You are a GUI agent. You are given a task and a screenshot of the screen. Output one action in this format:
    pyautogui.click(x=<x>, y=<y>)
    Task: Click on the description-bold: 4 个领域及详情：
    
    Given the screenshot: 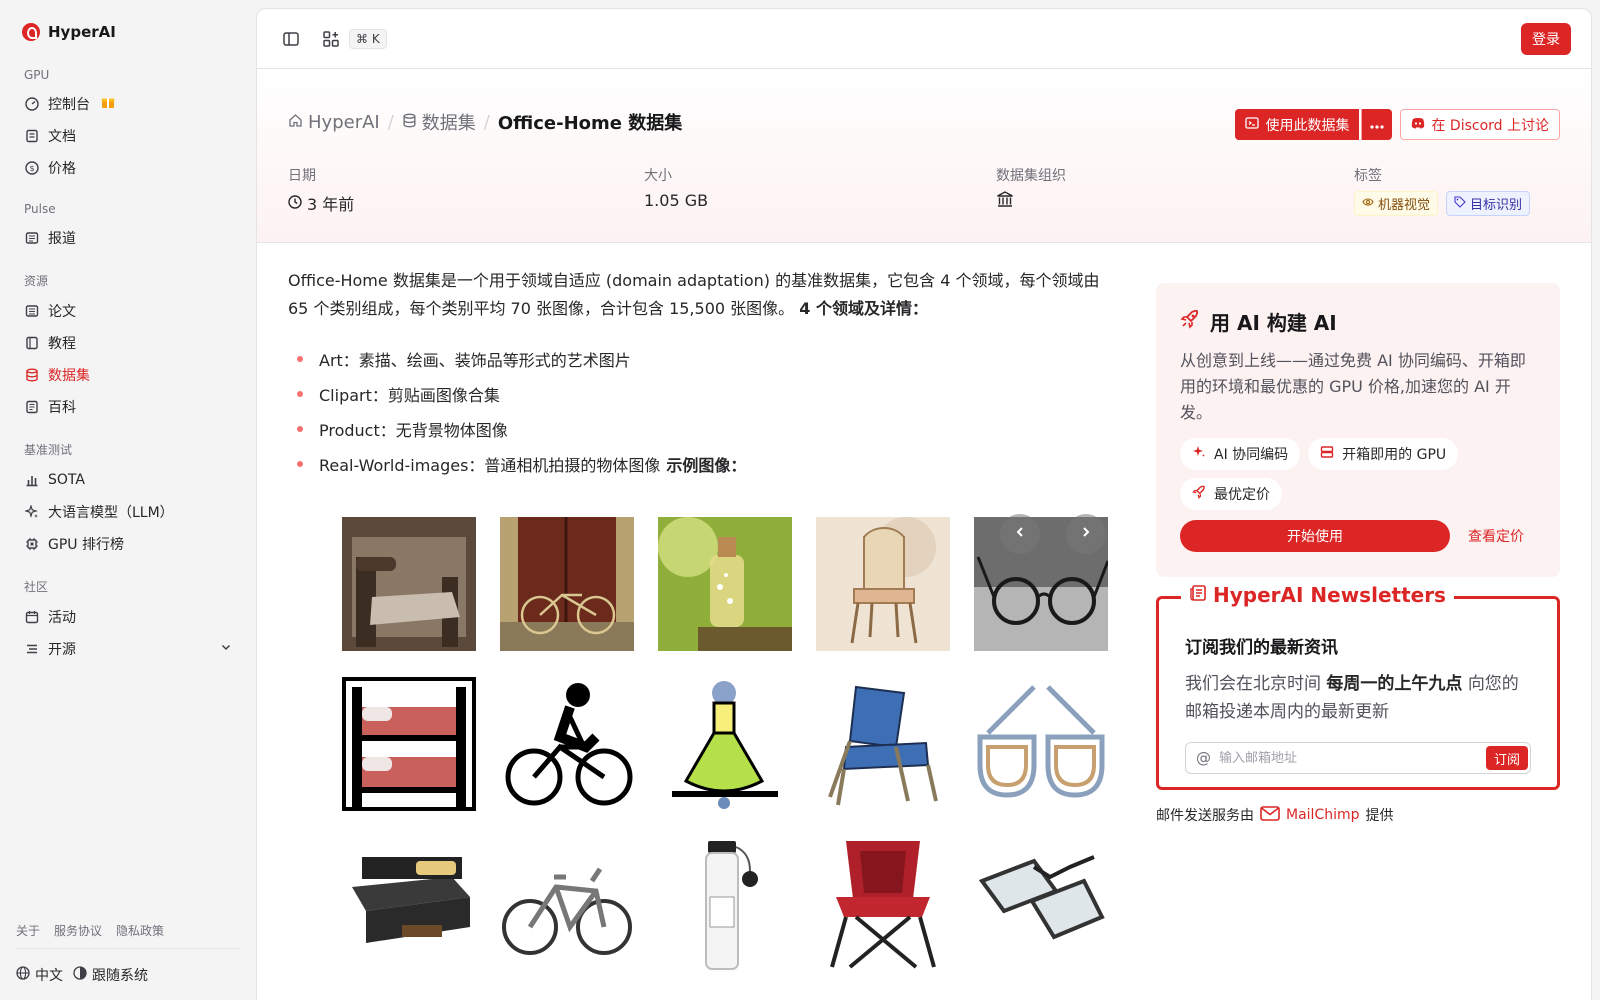 What is the action you would take?
    pyautogui.click(x=863, y=308)
    